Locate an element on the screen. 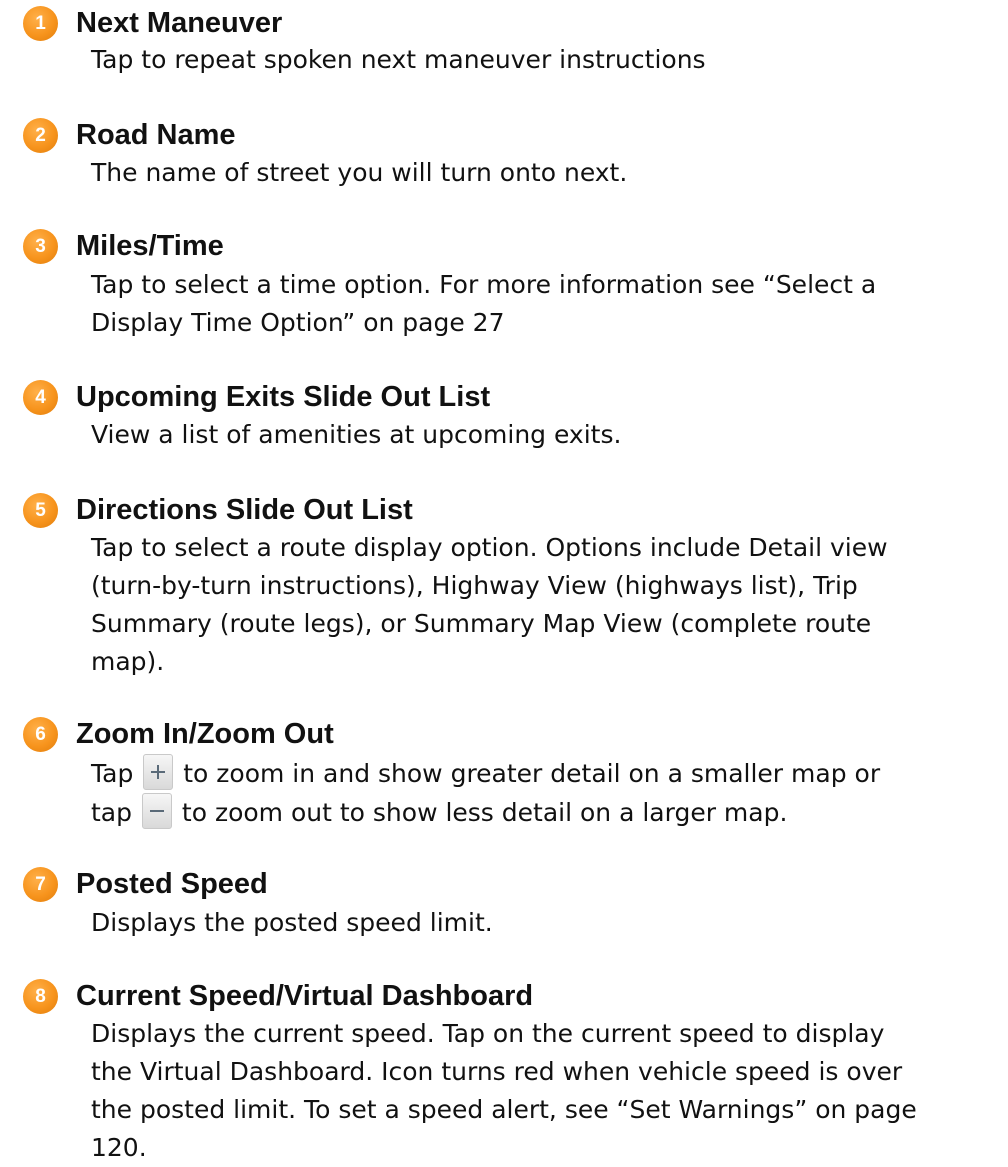  description-line: 120. is located at coordinates (119, 1147).